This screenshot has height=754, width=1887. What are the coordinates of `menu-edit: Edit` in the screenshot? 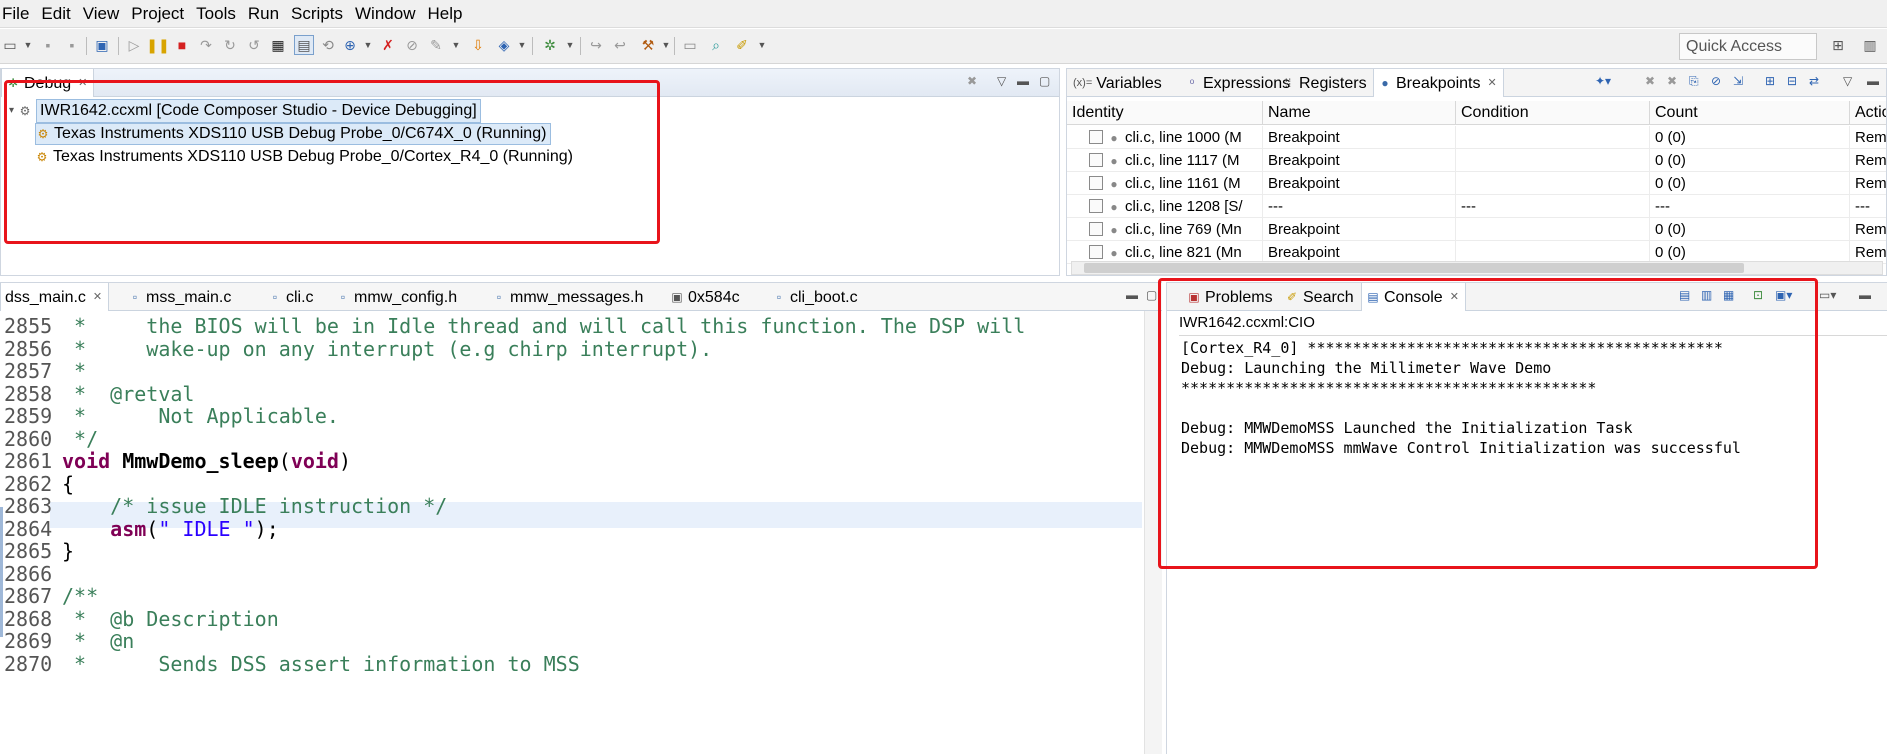 It's located at (55, 14).